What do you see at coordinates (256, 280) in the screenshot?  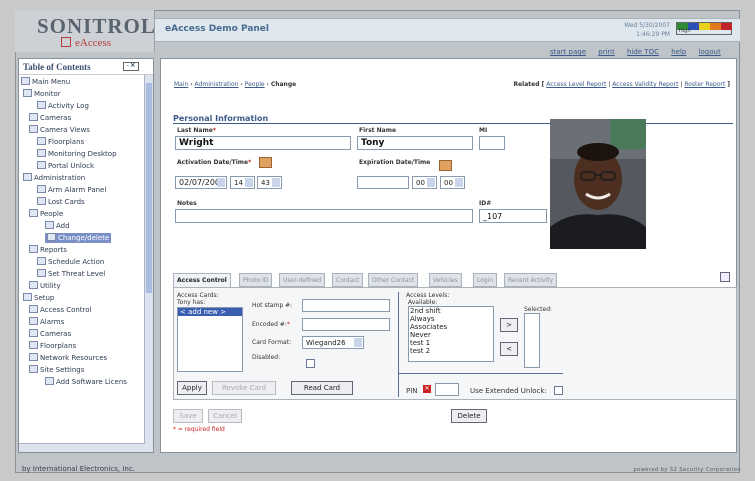 I see `tab-photo-id: Photo ID` at bounding box center [256, 280].